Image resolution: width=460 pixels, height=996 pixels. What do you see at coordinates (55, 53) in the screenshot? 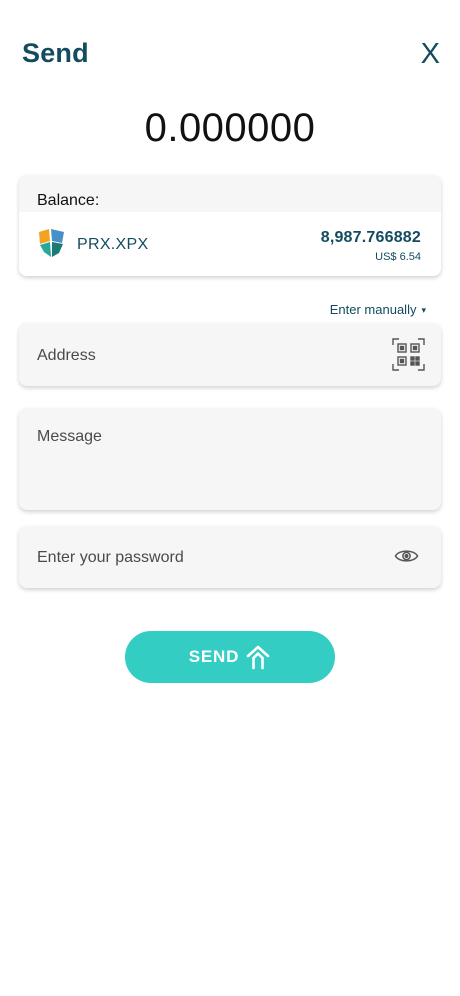
I see `page-title: Send` at bounding box center [55, 53].